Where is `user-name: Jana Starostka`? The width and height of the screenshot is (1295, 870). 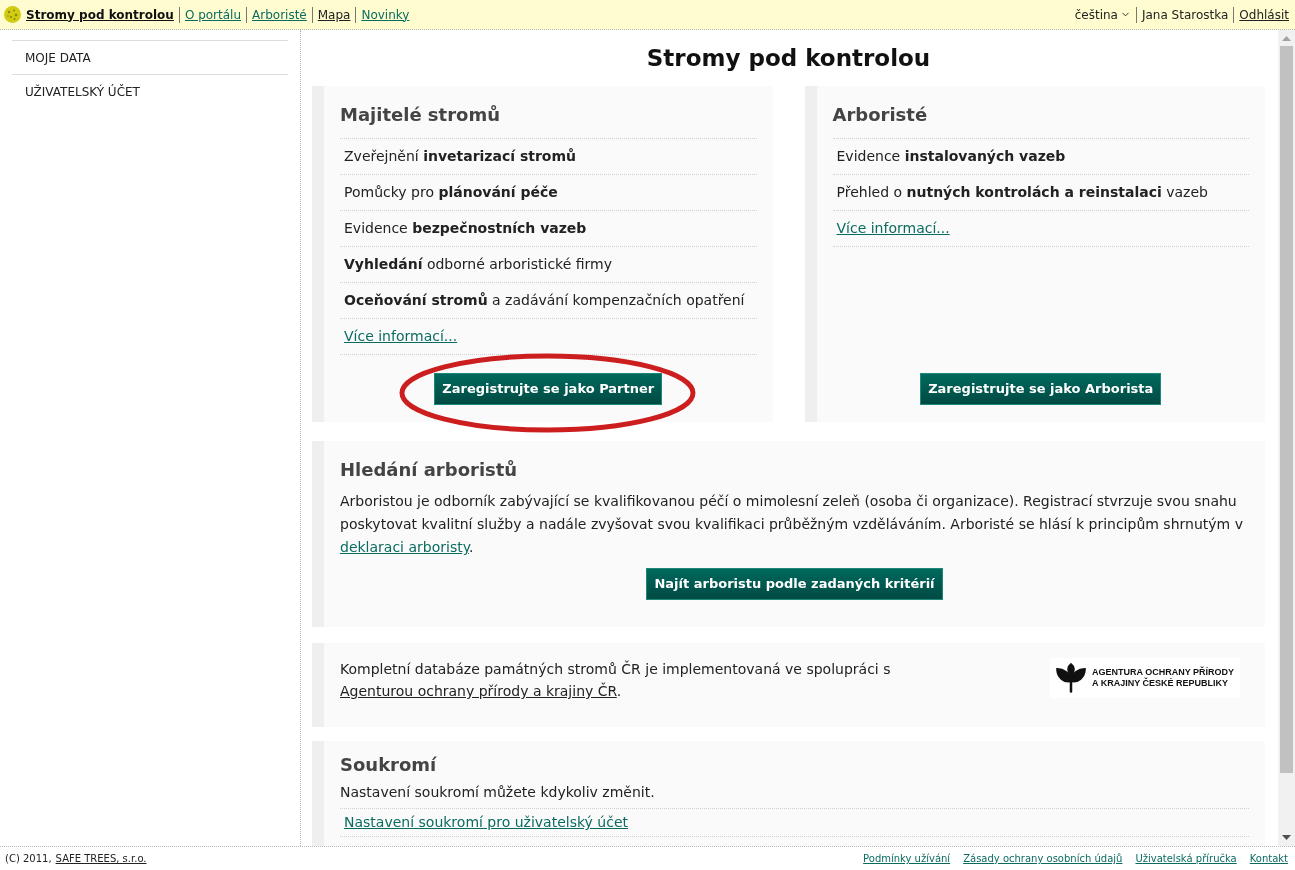 user-name: Jana Starostka is located at coordinates (1185, 15).